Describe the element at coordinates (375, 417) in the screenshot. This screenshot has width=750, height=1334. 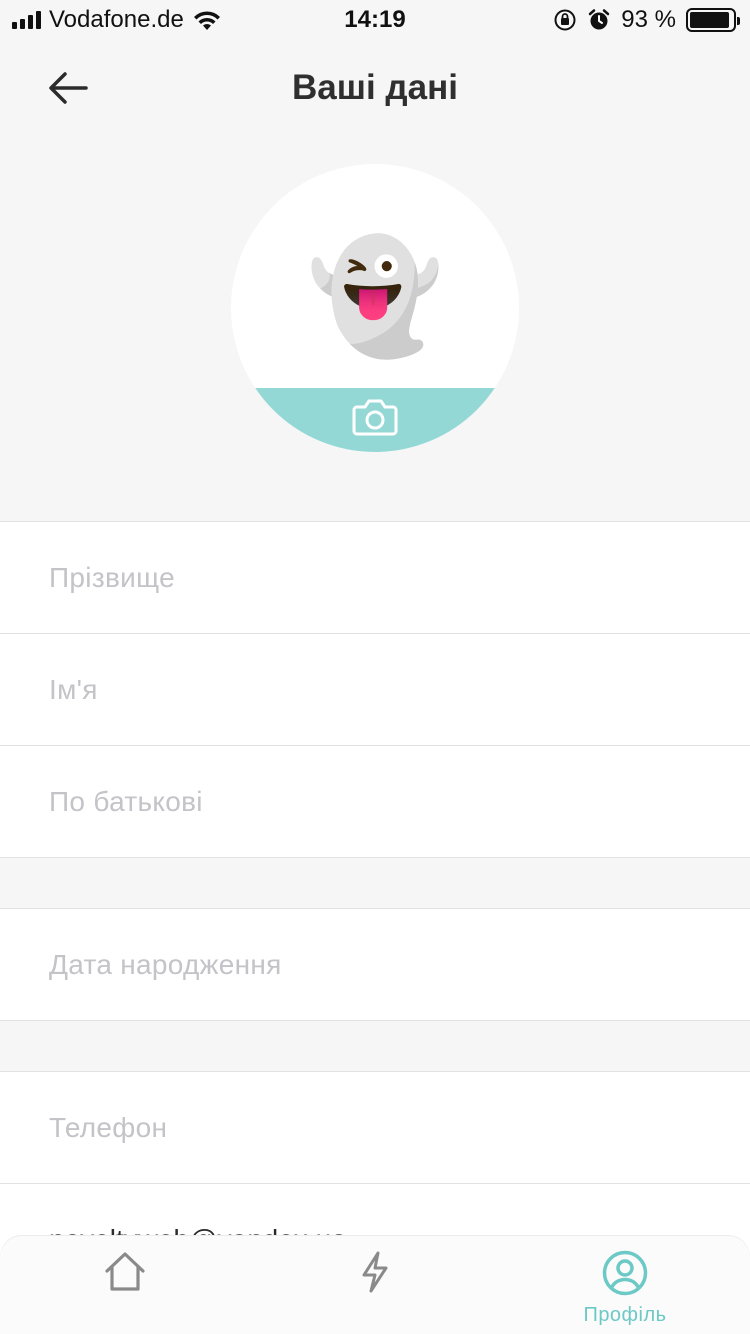
I see `camera-icon` at that location.